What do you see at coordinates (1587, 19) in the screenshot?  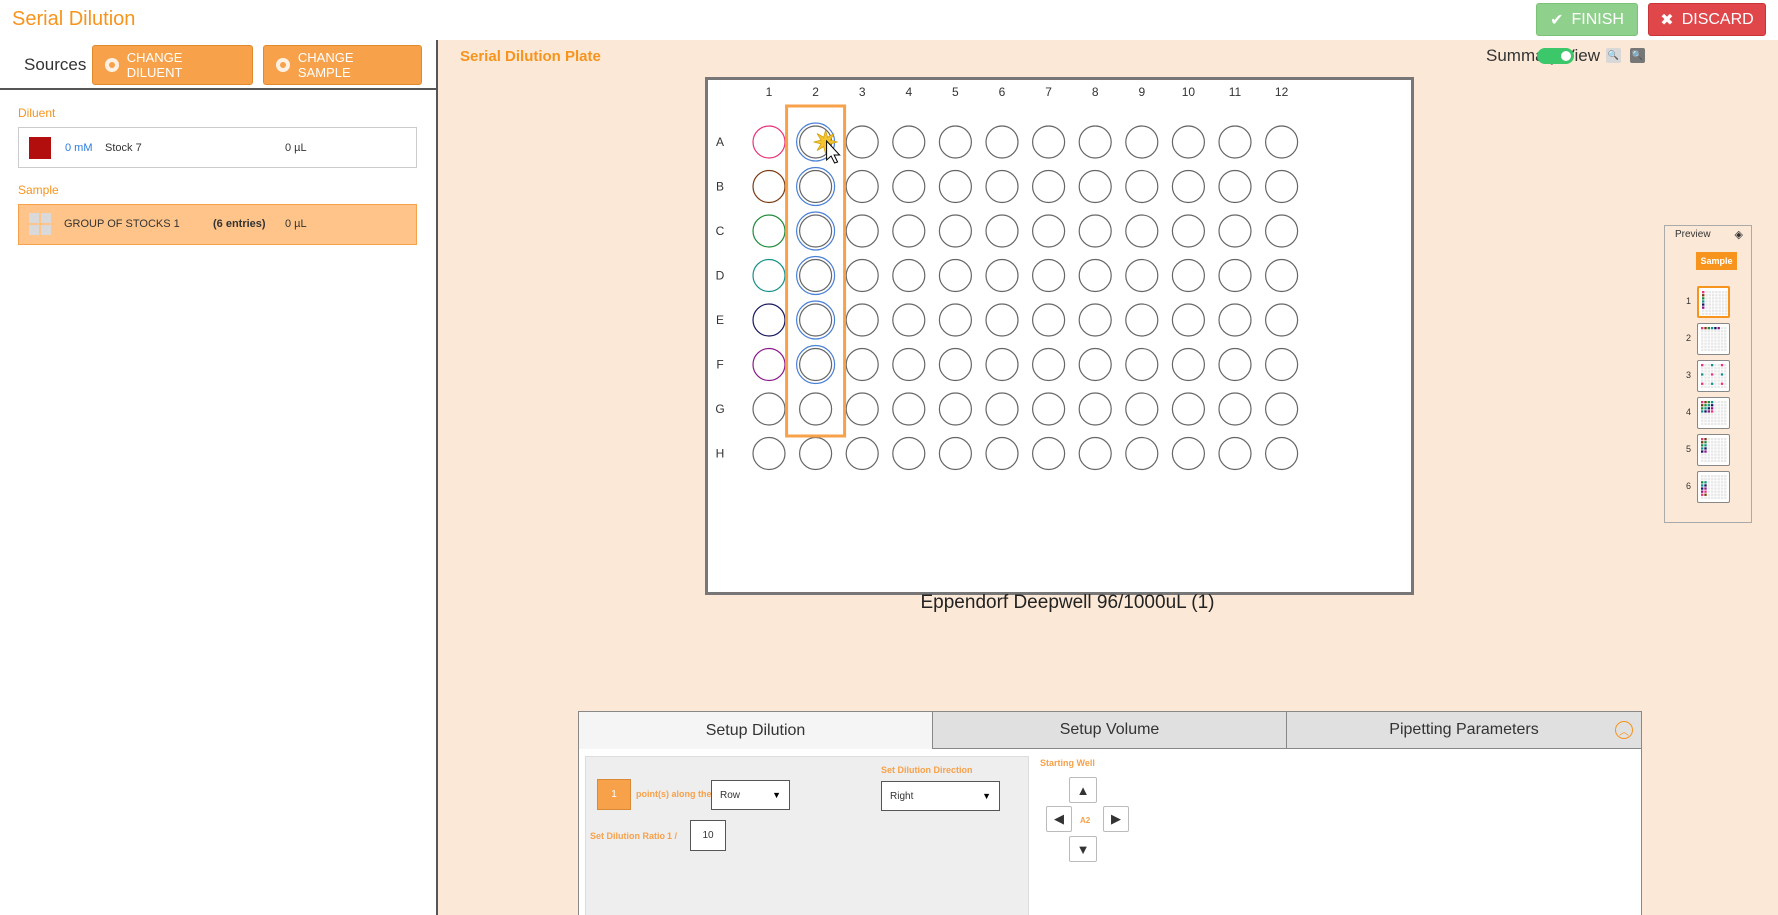 I see `finish-button: ✔ FINISH` at bounding box center [1587, 19].